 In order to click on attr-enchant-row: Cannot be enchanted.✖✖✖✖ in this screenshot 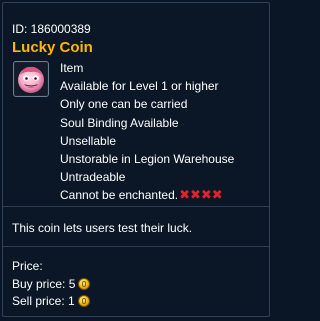, I will do `click(147, 195)`.